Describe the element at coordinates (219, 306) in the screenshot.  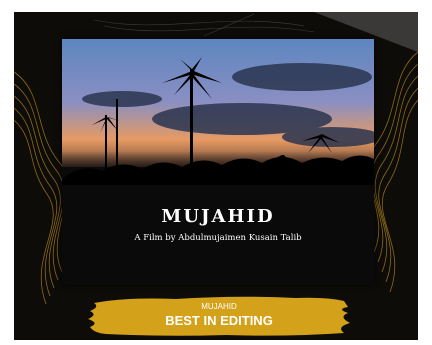
I see `award-film-name: MUJAHID` at that location.